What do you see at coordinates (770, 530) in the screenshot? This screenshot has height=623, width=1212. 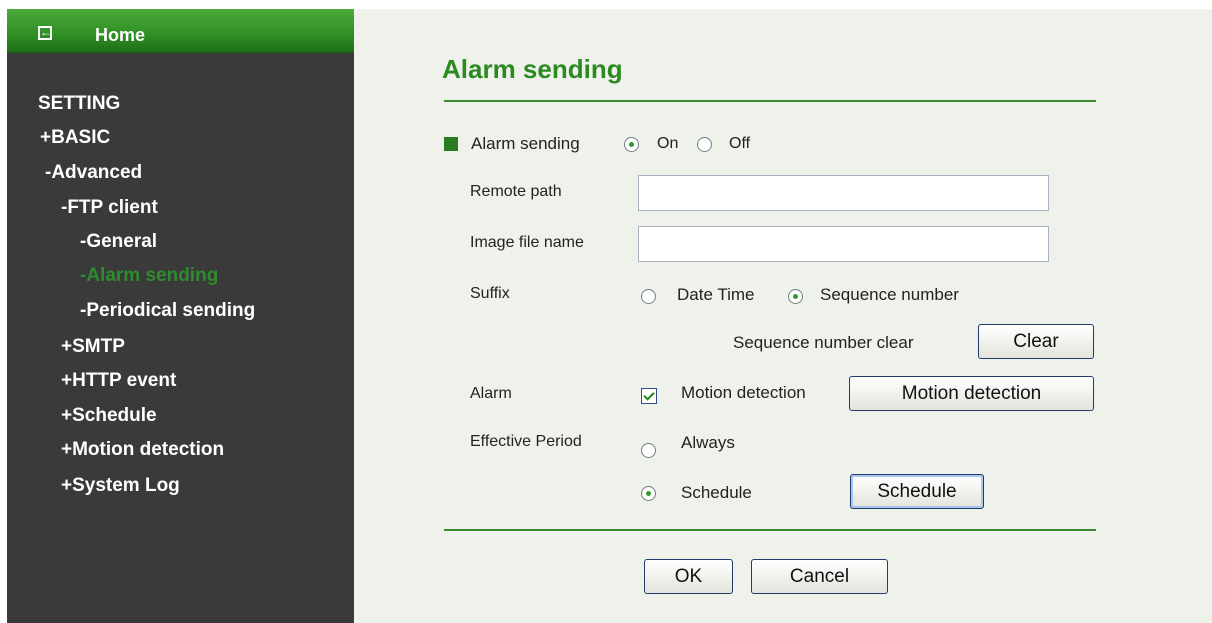 I see `footer-divider` at bounding box center [770, 530].